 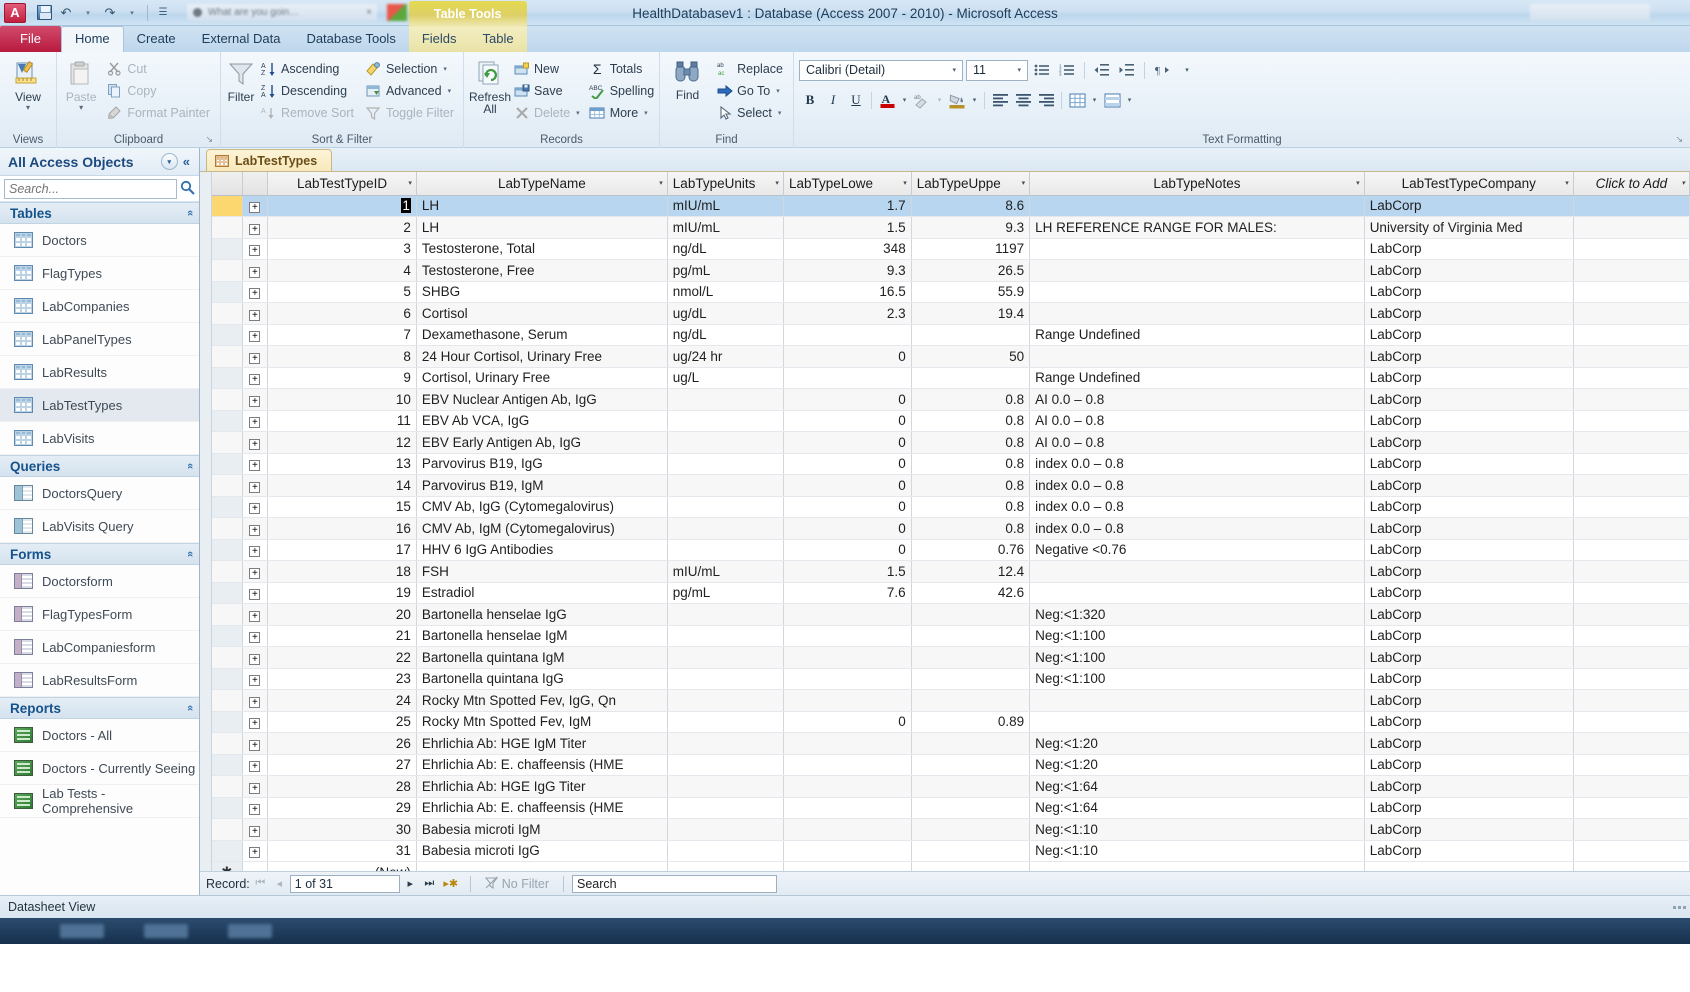 What do you see at coordinates (411, 90) in the screenshot?
I see `advanced-button: Advanced ▾` at bounding box center [411, 90].